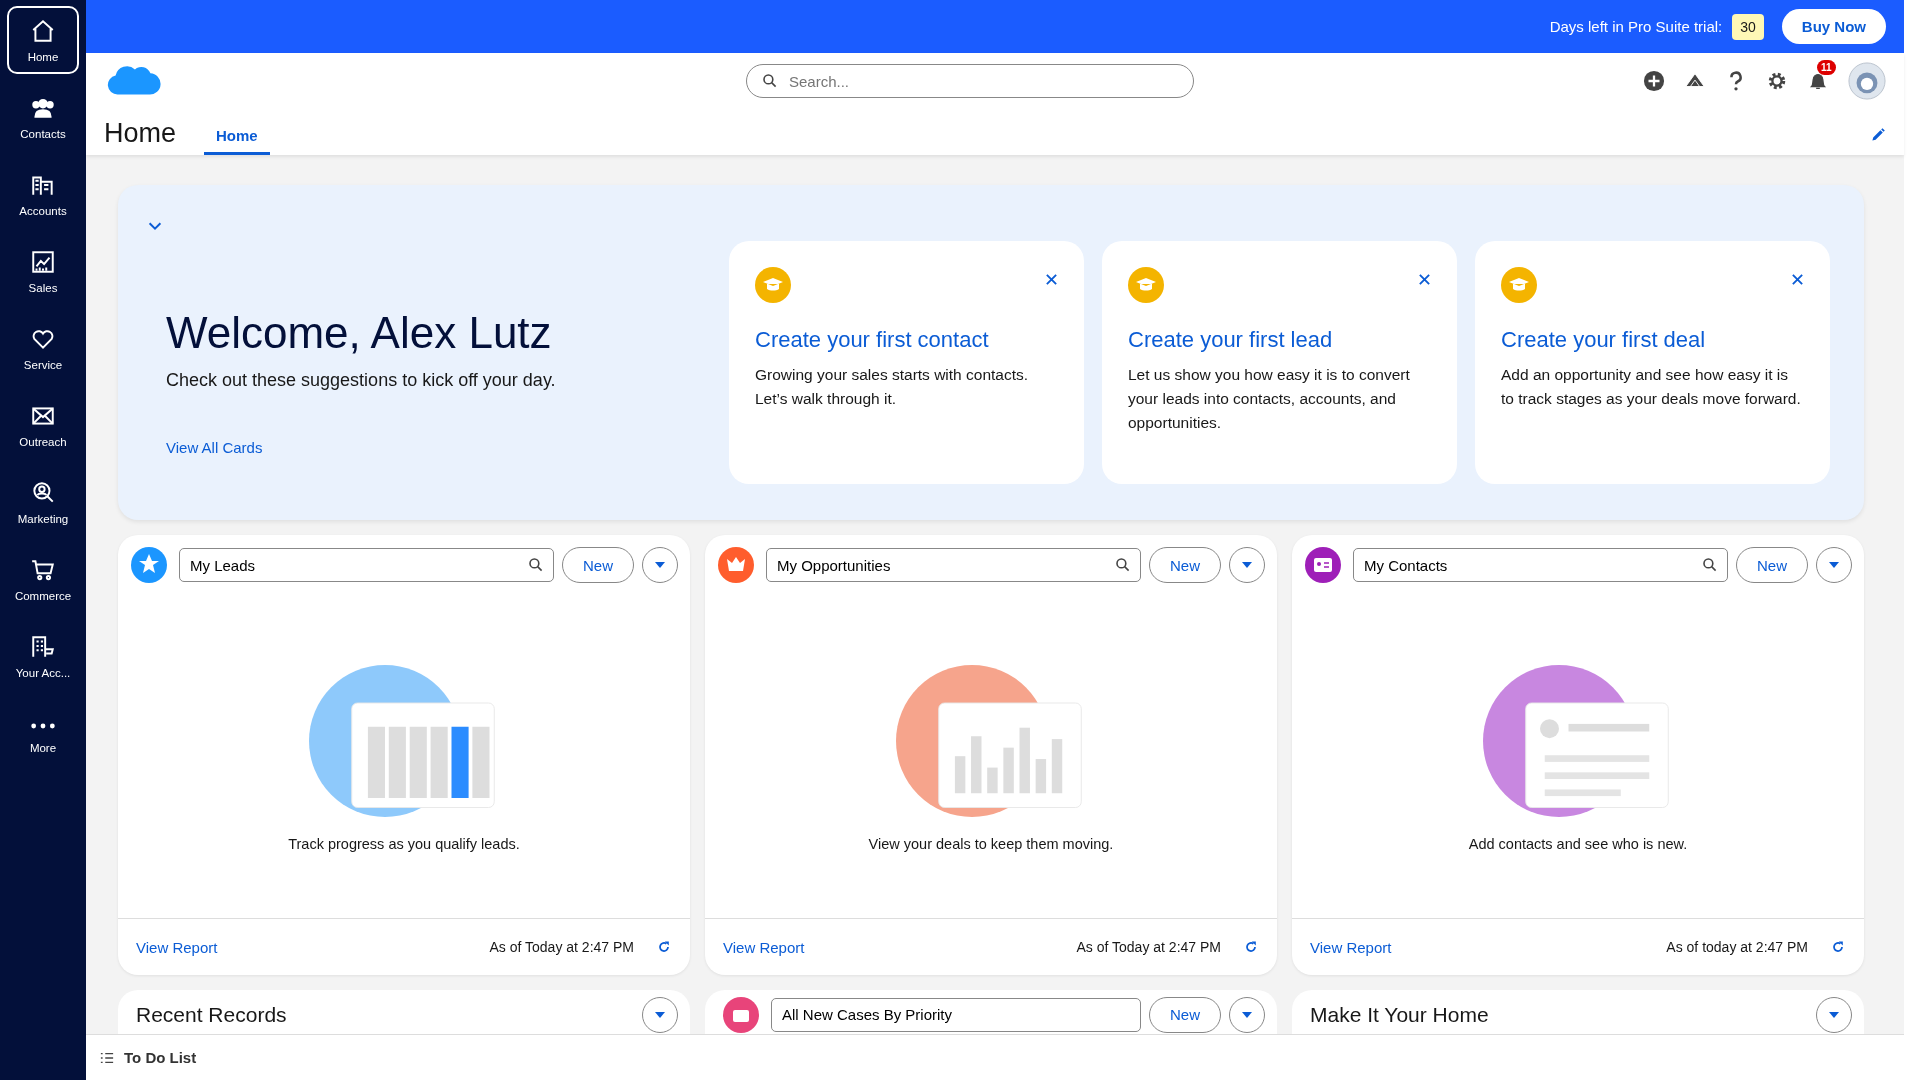 This screenshot has width=1920, height=1080. What do you see at coordinates (1826, 67) in the screenshot?
I see `notification-badge: 11` at bounding box center [1826, 67].